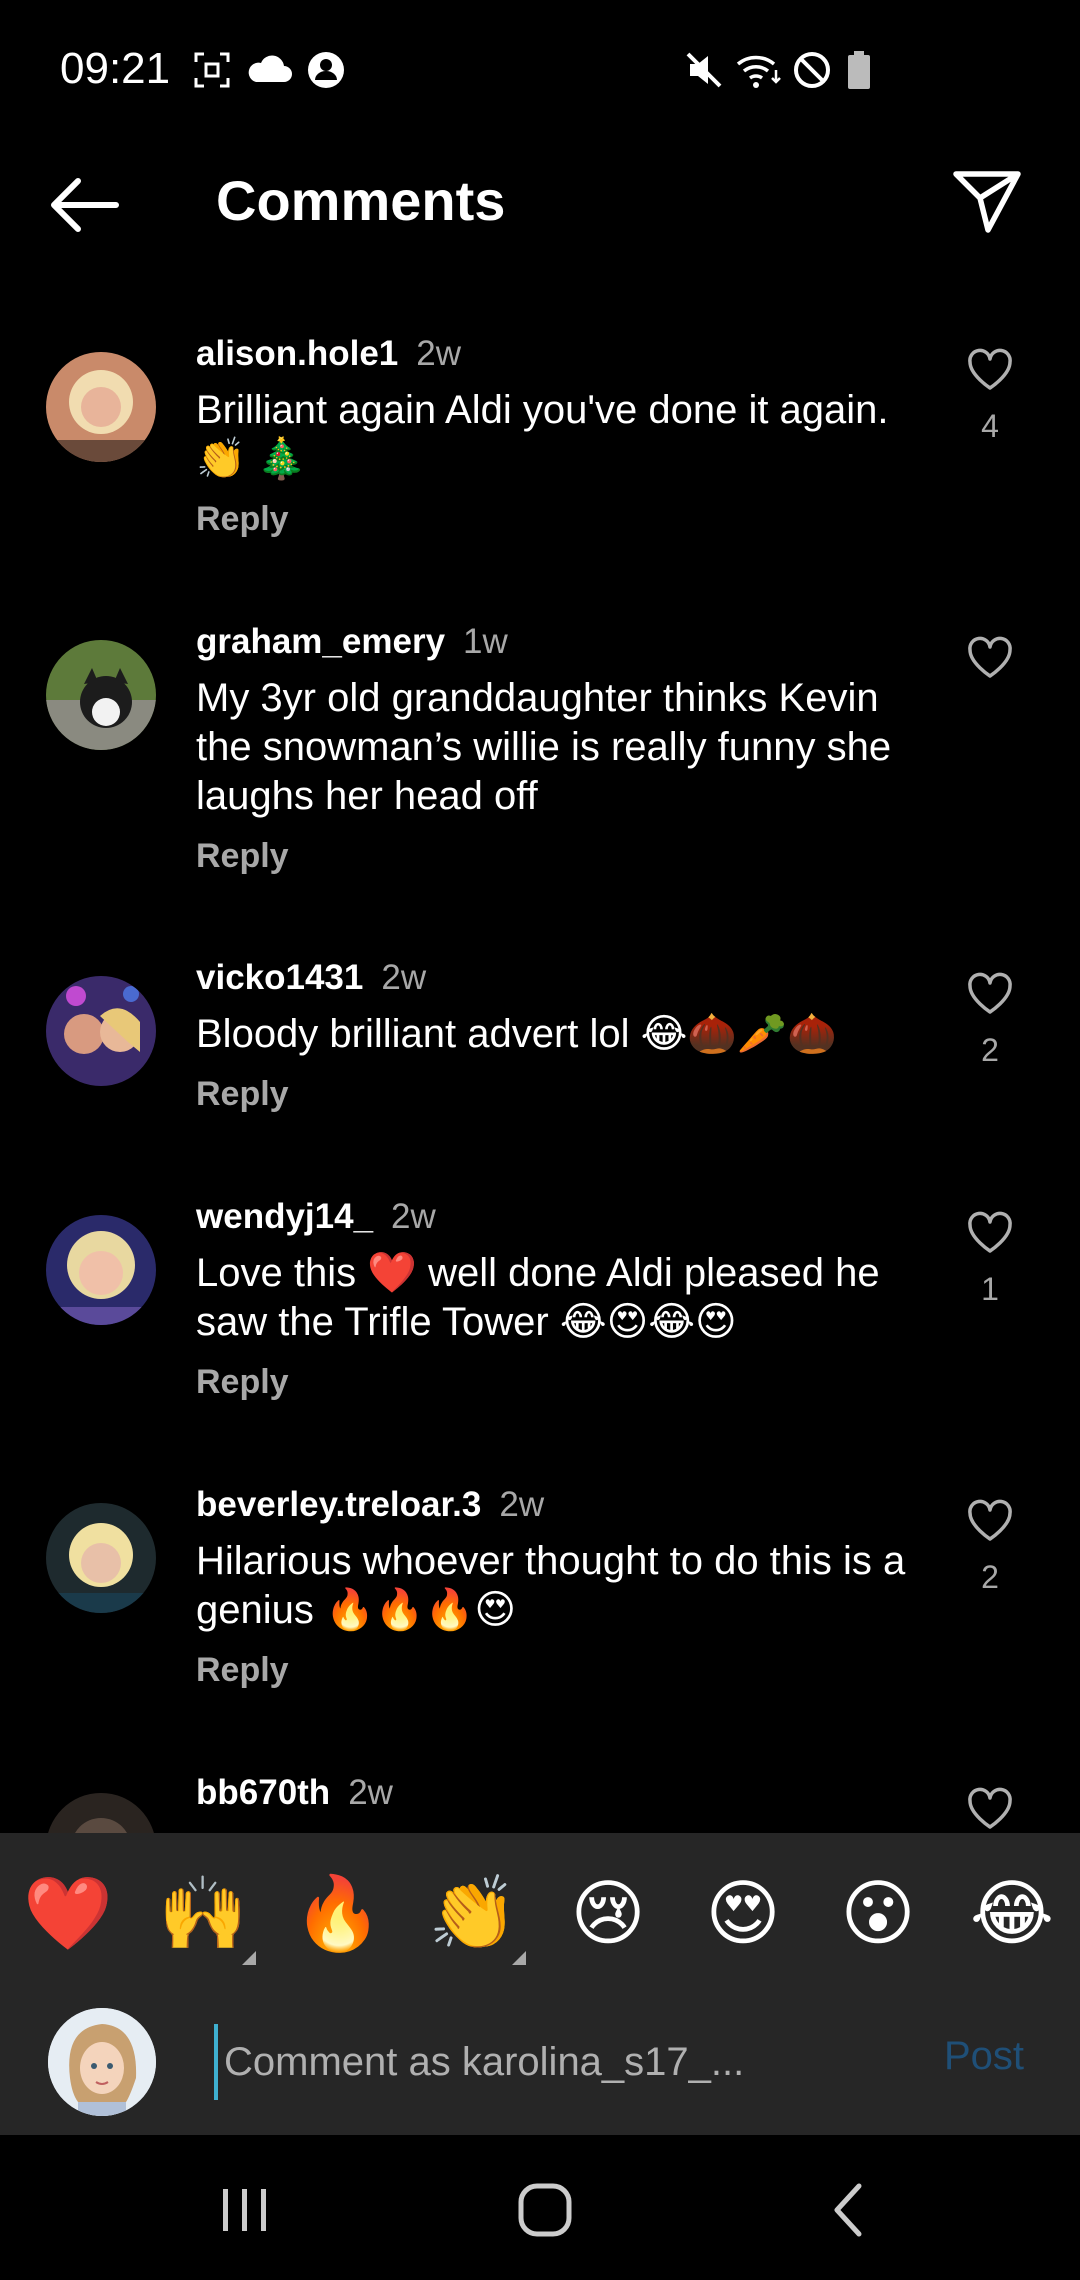 This screenshot has width=1080, height=2280. What do you see at coordinates (540, 70) in the screenshot?
I see `status-bar: 09:21` at bounding box center [540, 70].